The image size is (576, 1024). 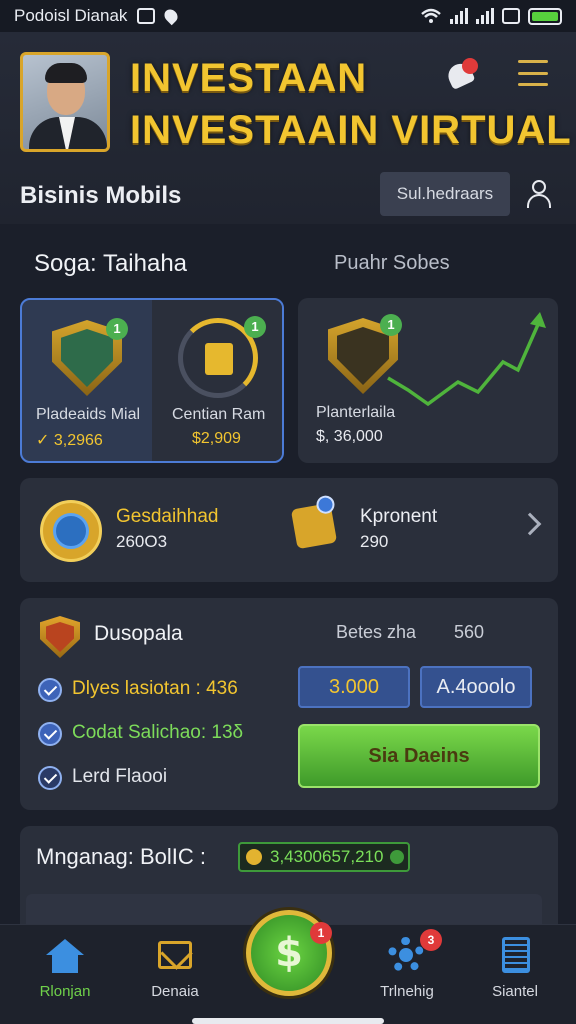 What do you see at coordinates (65, 102) in the screenshot?
I see `avatar` at bounding box center [65, 102].